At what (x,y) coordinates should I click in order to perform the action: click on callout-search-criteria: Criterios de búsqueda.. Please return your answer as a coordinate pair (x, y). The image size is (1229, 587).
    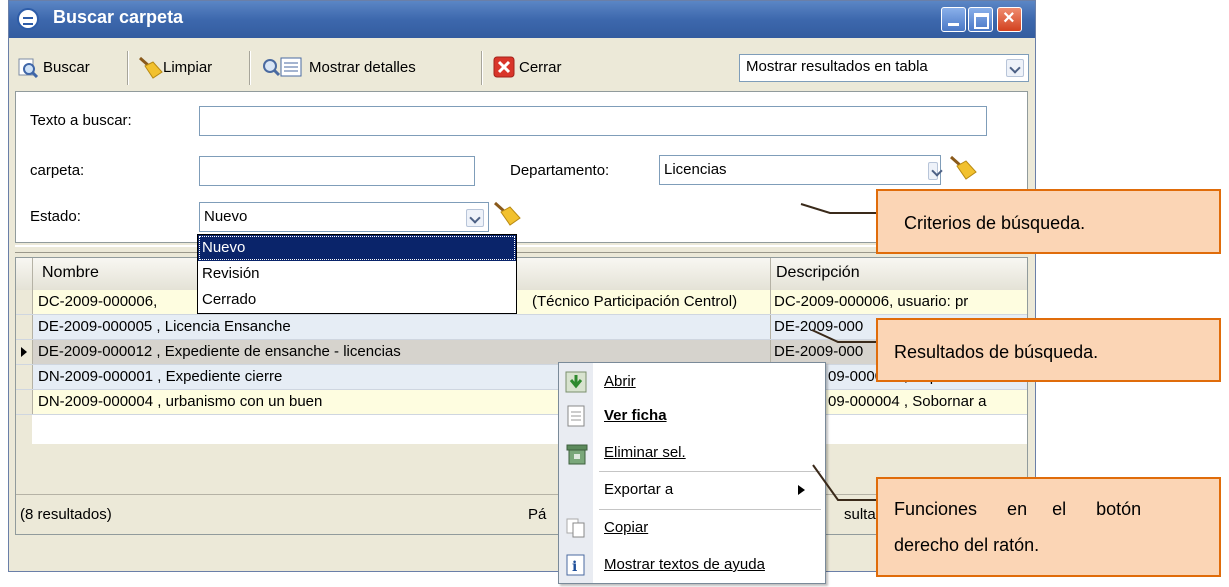
    Looking at the image, I should click on (1048, 221).